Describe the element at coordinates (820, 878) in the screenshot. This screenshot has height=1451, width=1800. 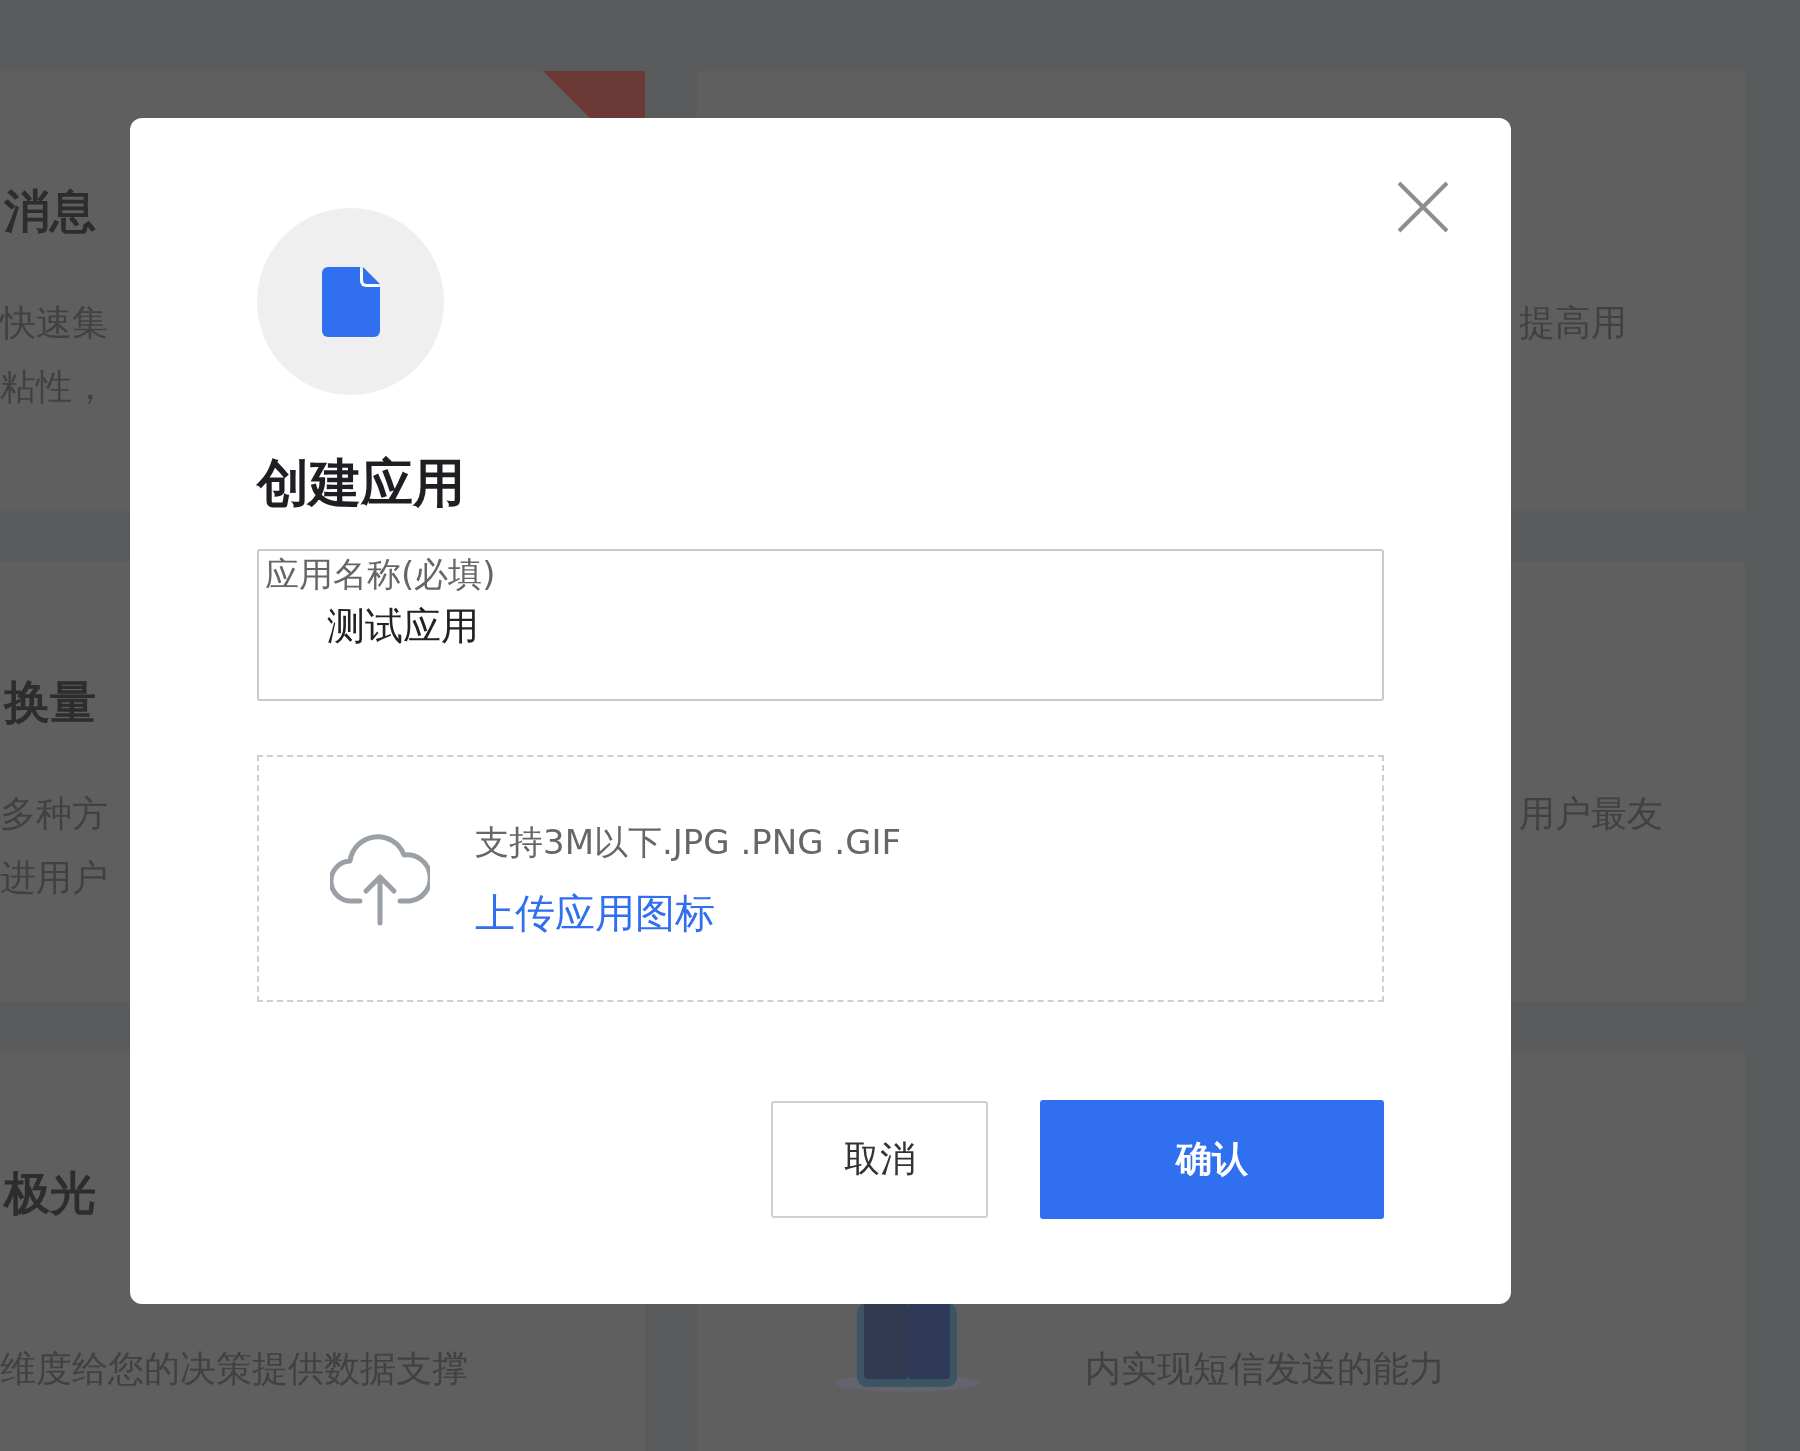
I see `upload-area: 支持3M以下.JPG .PNG .GIF 上传应用图标` at that location.